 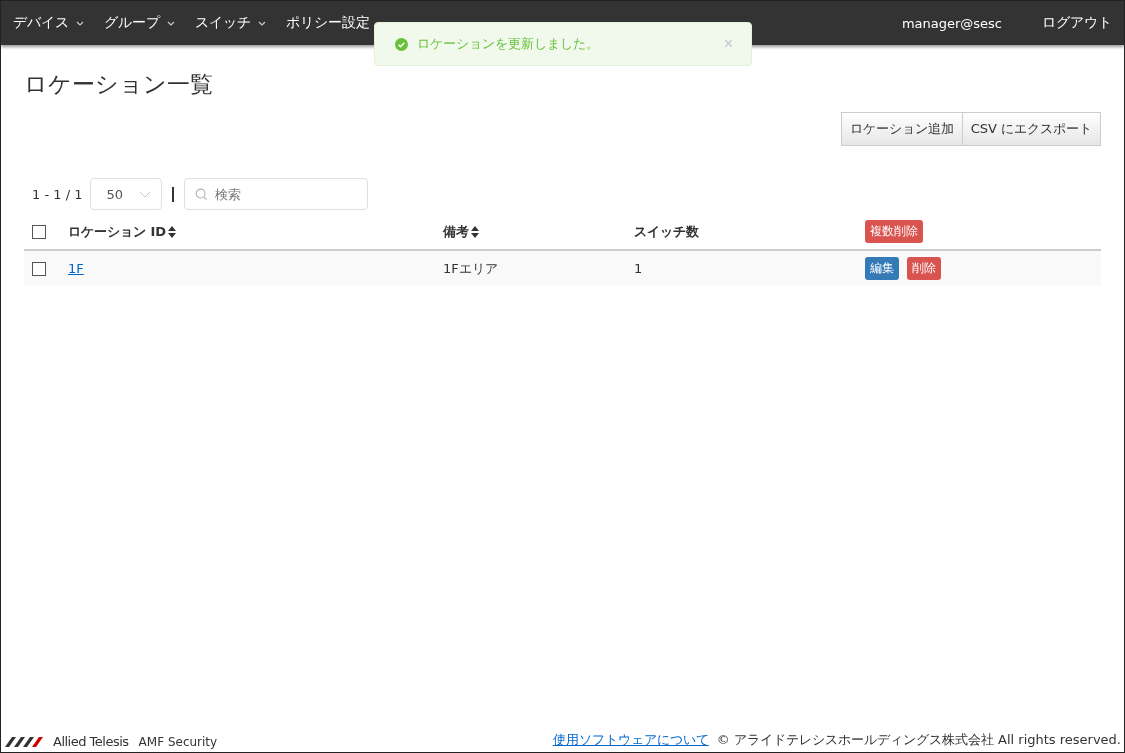 I want to click on brand-name: Allied Telesis, so click(x=91, y=741).